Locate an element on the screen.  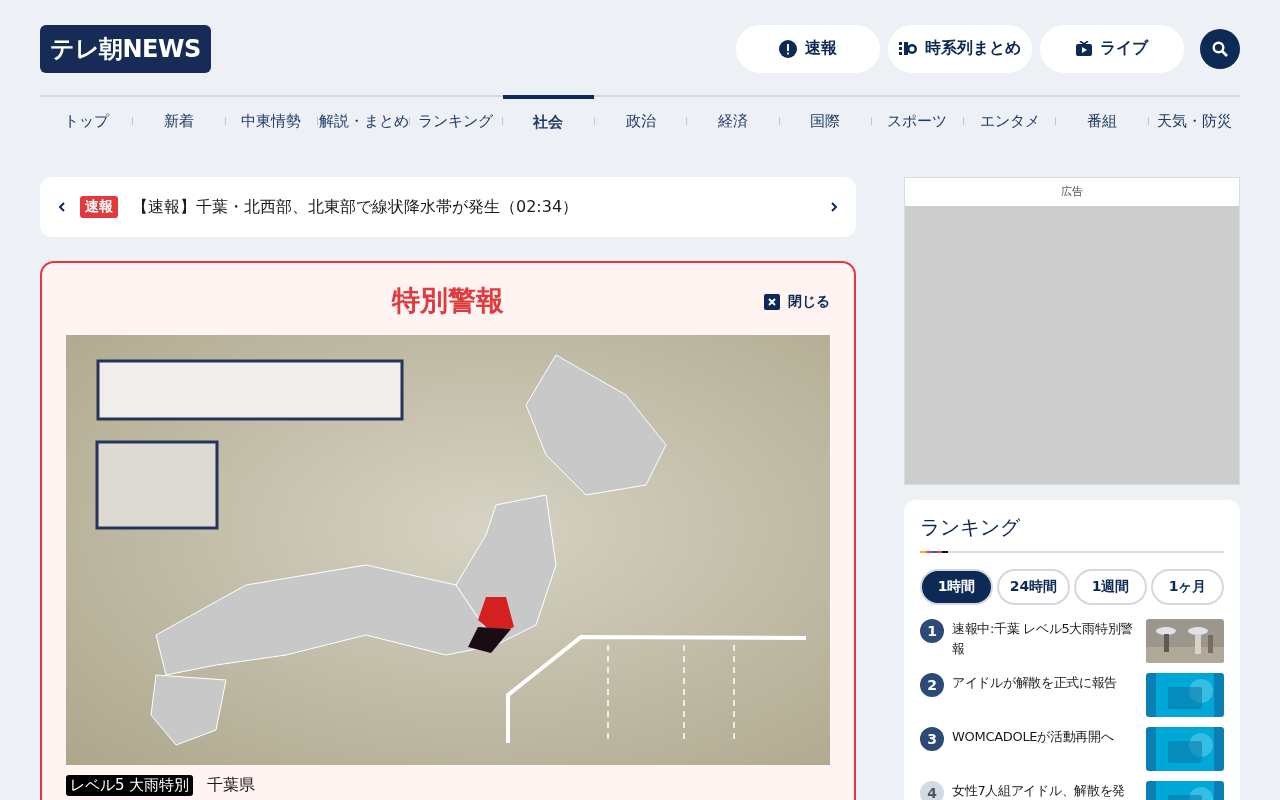
ranking-headline: 速報中:千葉 レベル5大雨特別警報 is located at coordinates (1045, 641).